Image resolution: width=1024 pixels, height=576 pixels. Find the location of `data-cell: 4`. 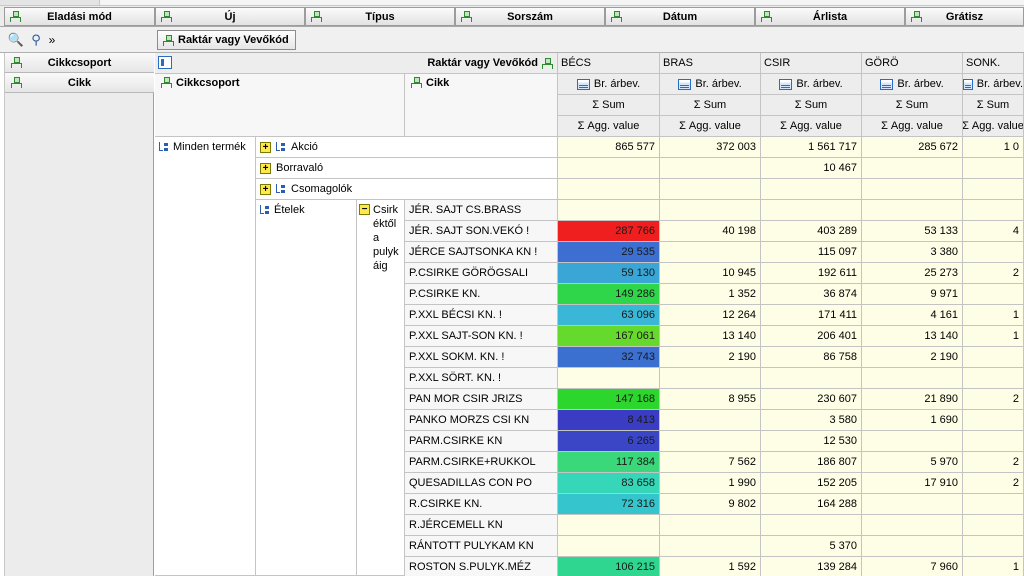

data-cell: 4 is located at coordinates (993, 231).